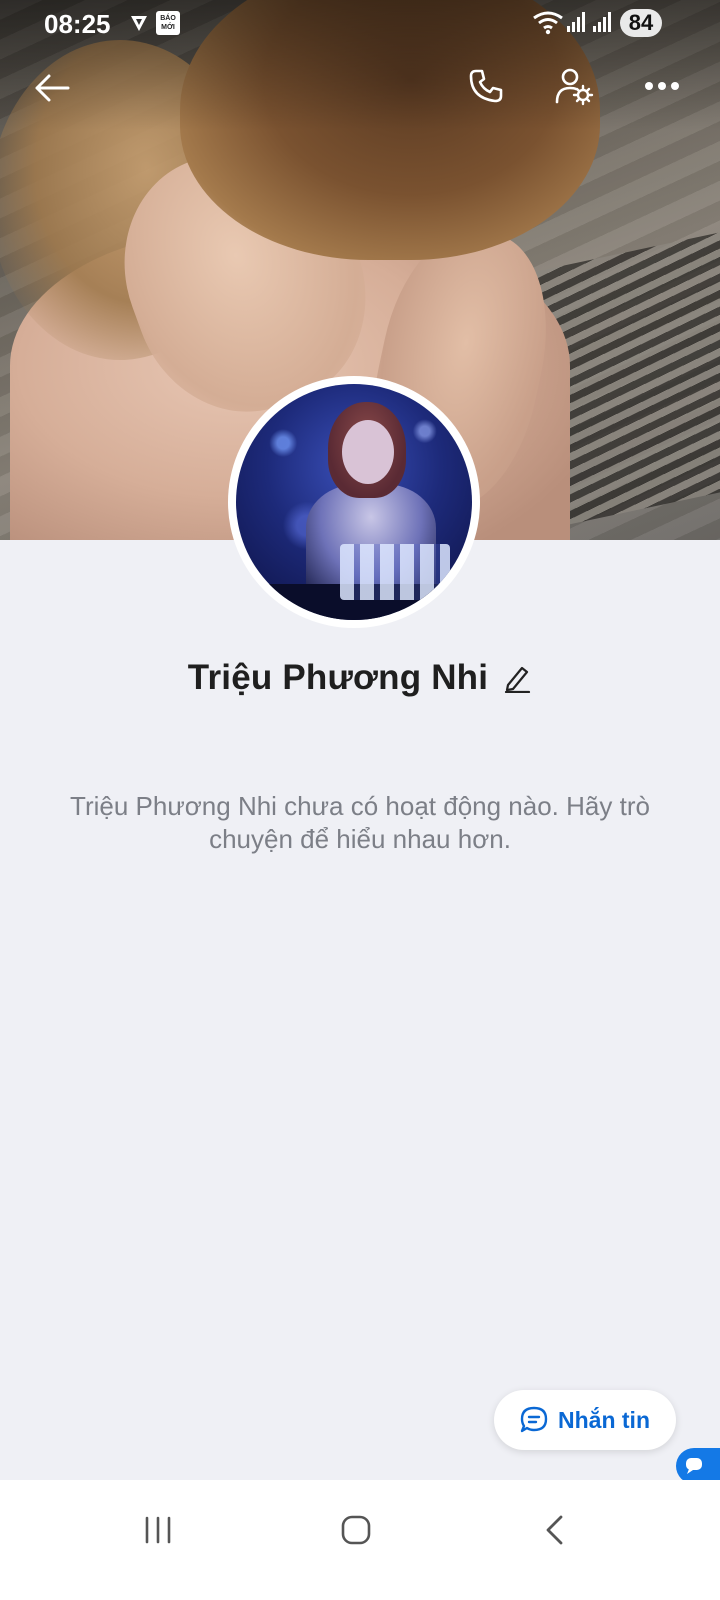 The image size is (720, 1600). I want to click on news-app-badge-text: BÁO MỚI, so click(168, 23).